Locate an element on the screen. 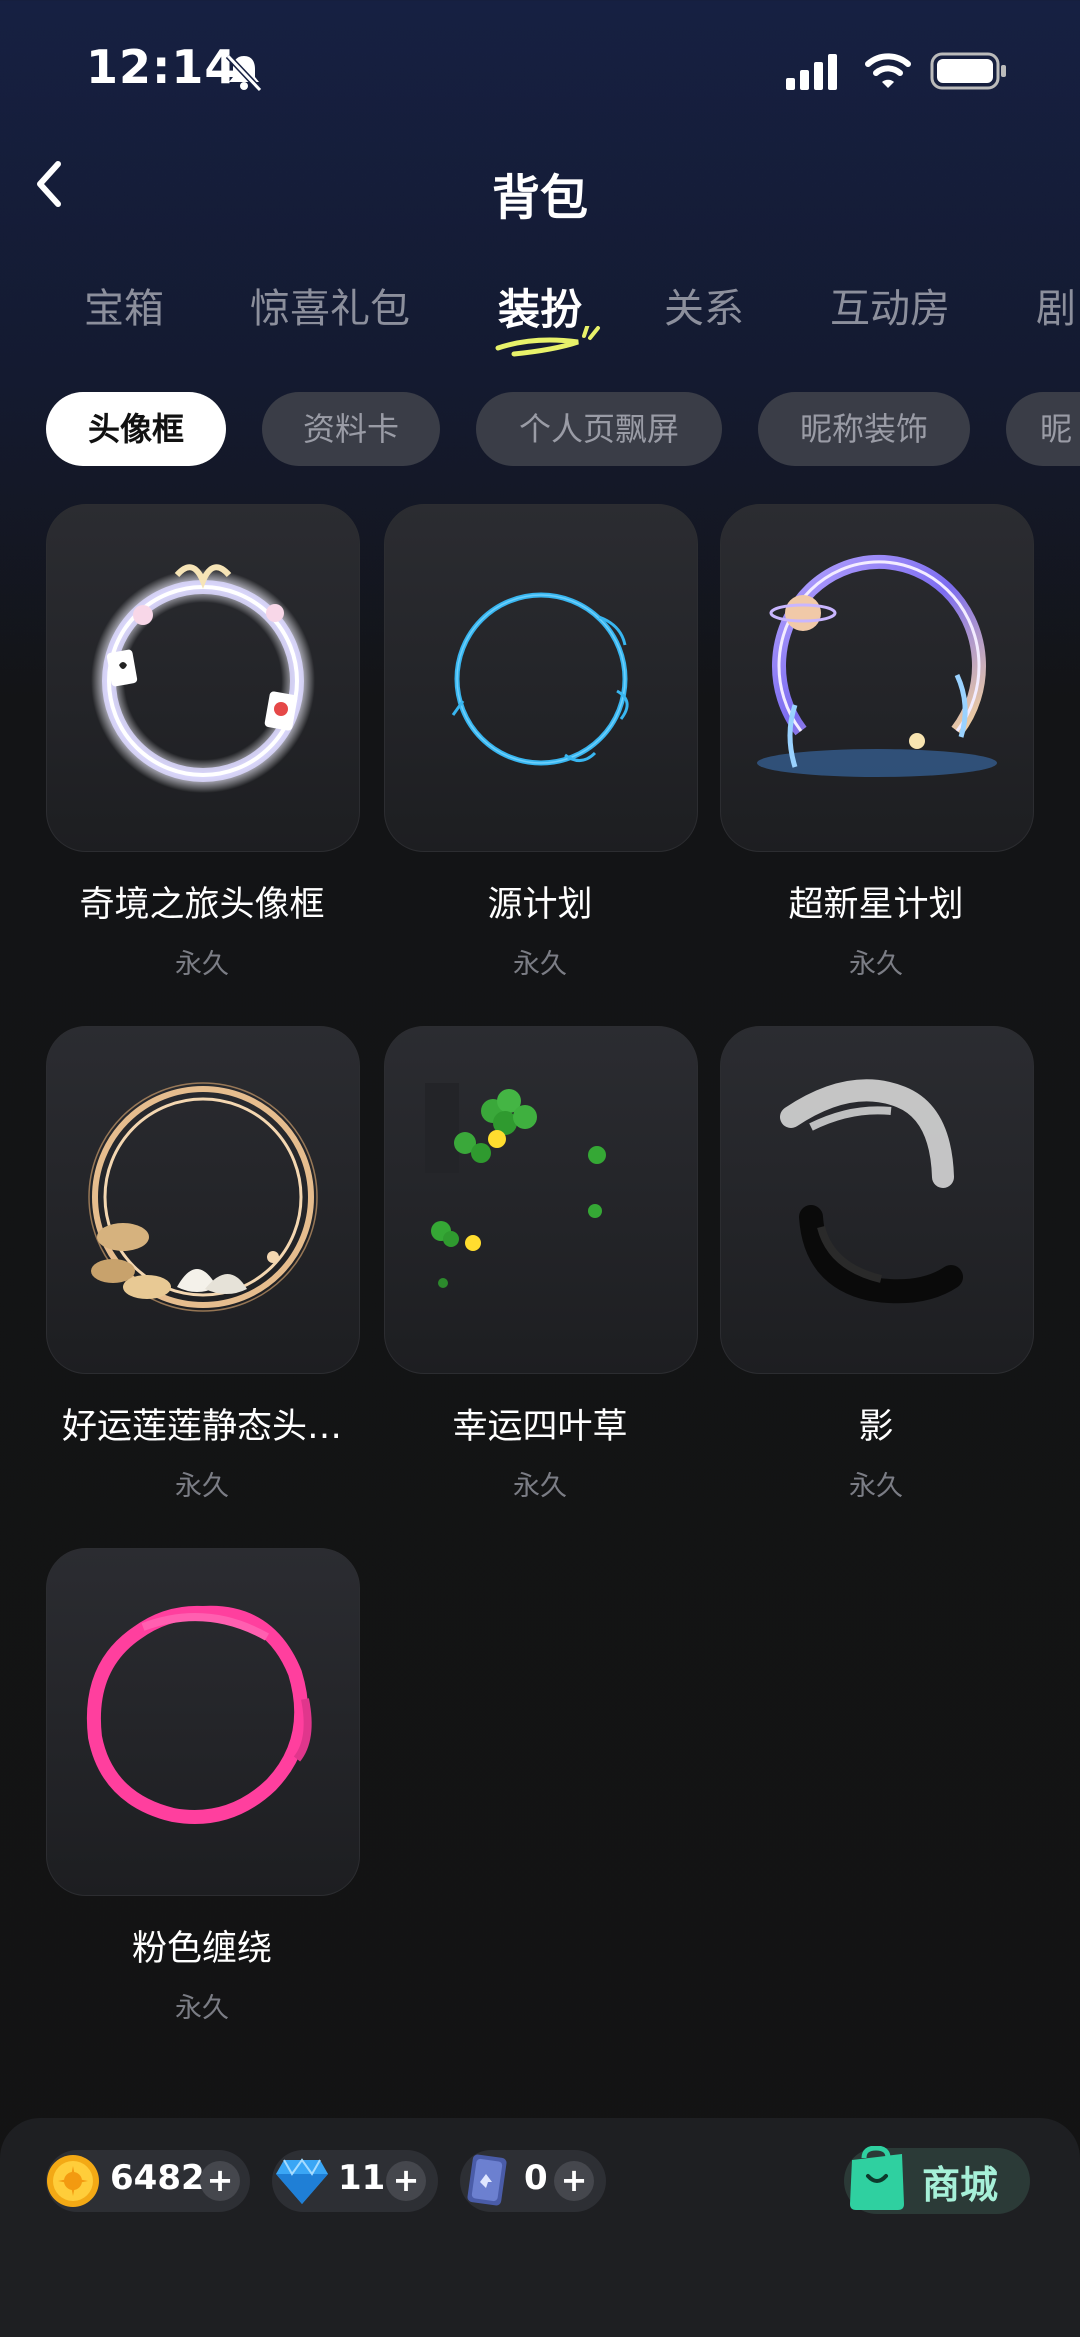  item-name: 奇境之旅头像框 is located at coordinates (202, 905).